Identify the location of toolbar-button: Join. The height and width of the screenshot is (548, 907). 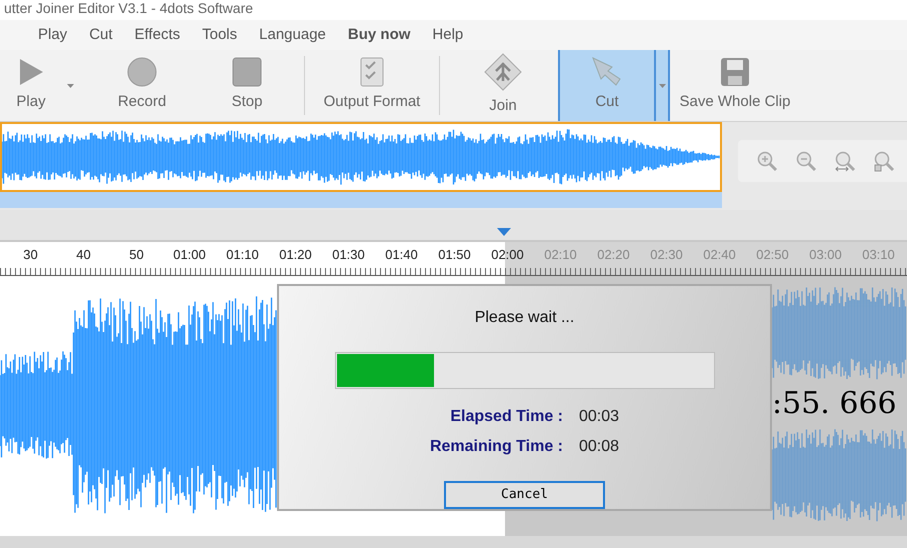
(503, 85).